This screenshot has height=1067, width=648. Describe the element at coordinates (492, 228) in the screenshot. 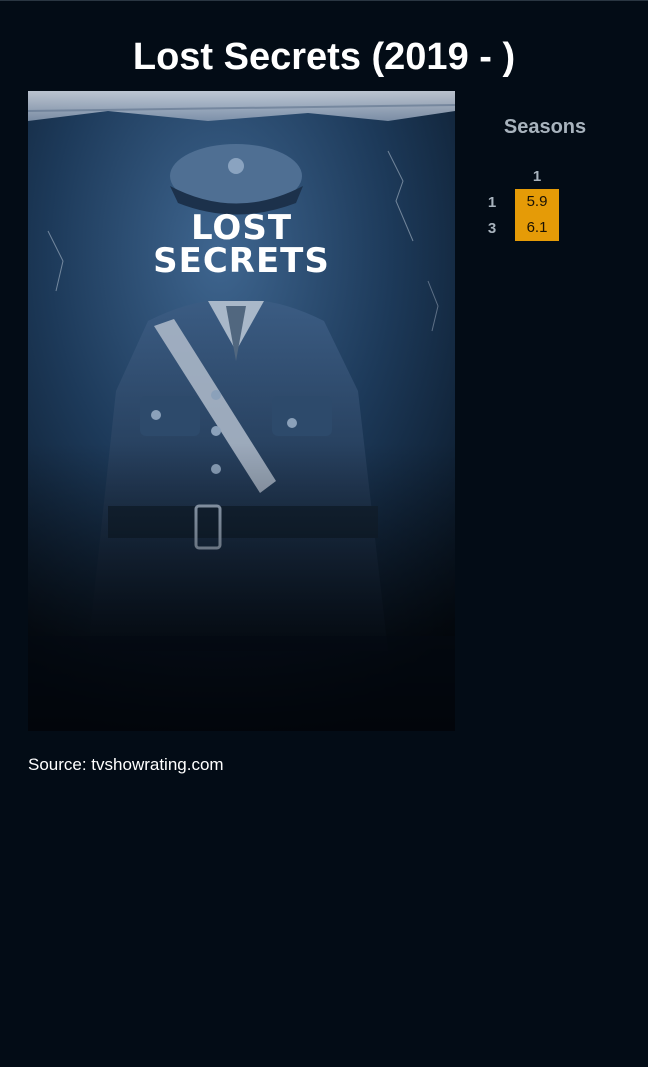

I see `episode-row-label: 3` at that location.